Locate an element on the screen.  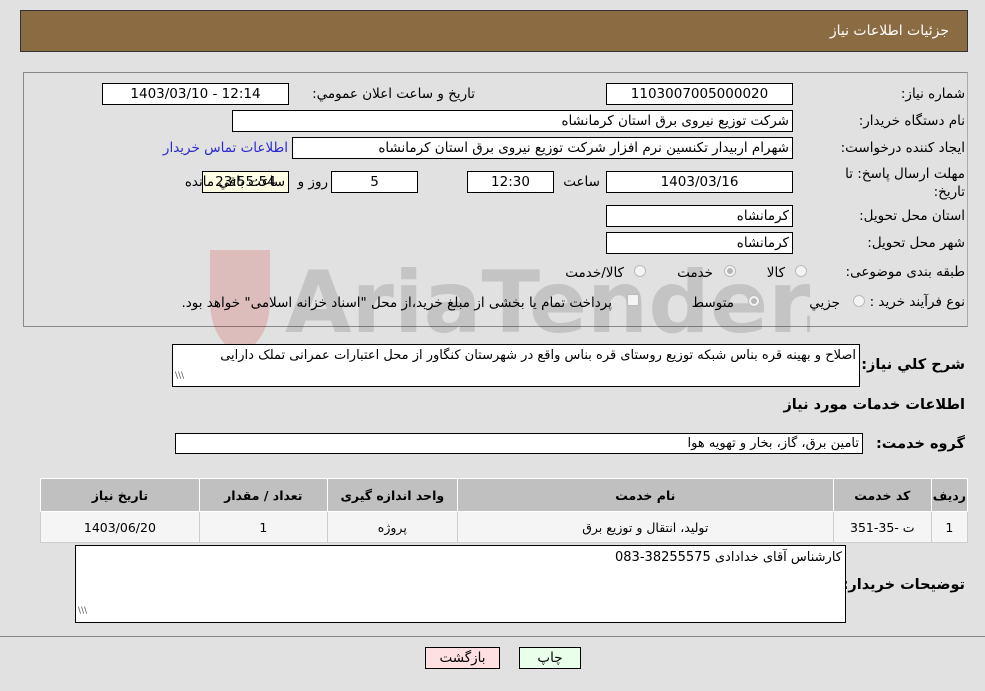
province-field: کرمانشاه is located at coordinates (699, 216).